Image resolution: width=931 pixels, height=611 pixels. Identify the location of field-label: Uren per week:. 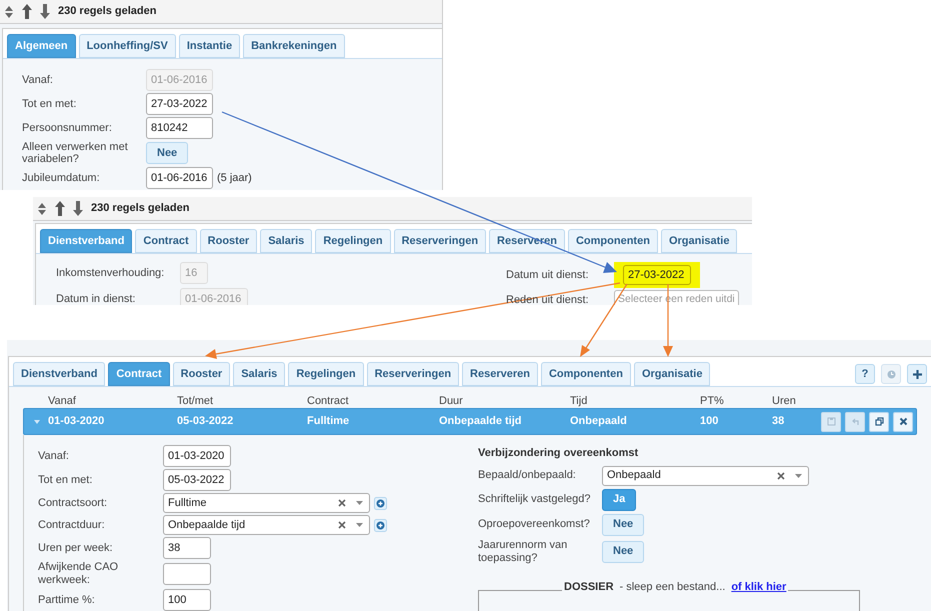
(76, 548).